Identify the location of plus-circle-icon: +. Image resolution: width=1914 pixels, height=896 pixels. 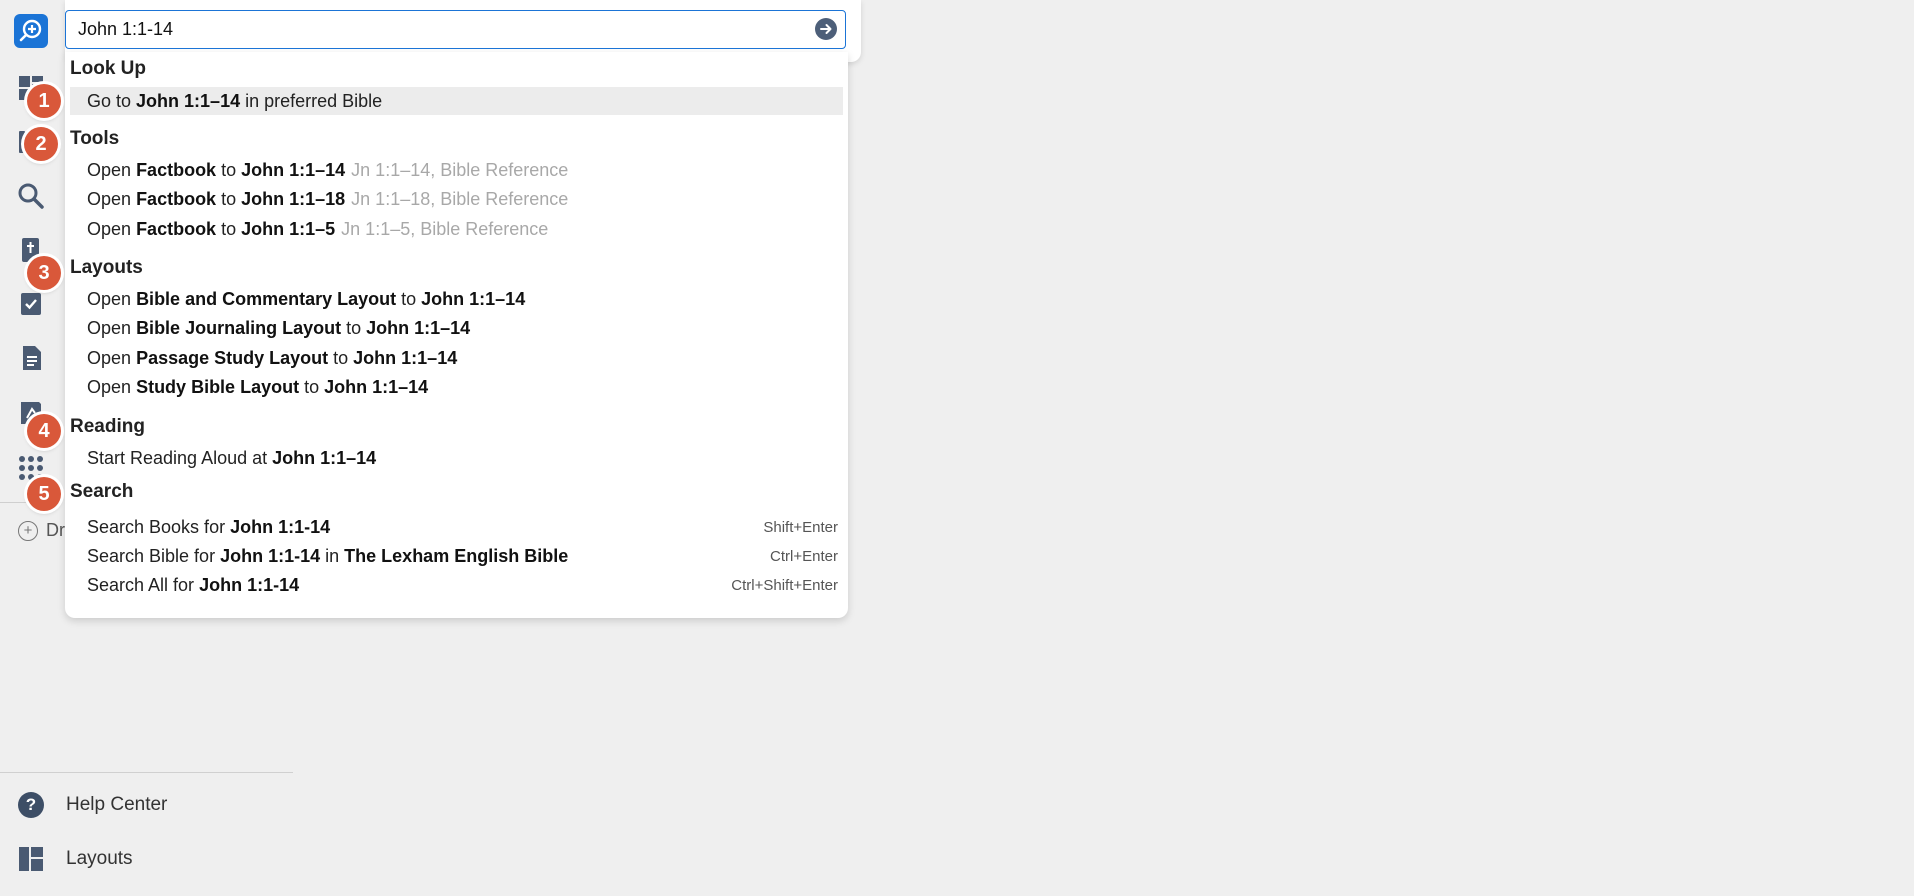
(28, 530).